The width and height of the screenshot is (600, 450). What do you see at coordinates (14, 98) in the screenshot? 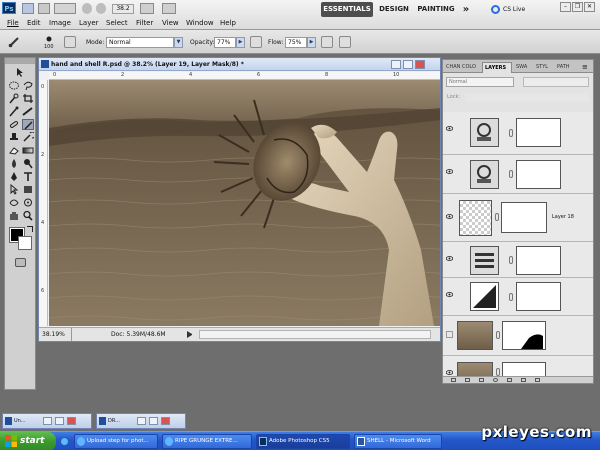
I see `quick-selection-tool-icon` at bounding box center [14, 98].